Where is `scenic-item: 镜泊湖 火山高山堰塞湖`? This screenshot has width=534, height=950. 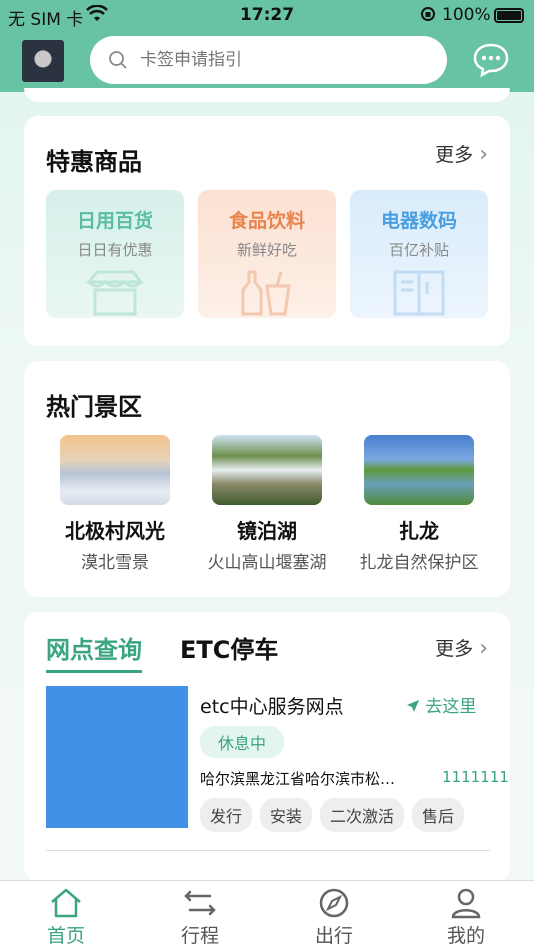 scenic-item: 镜泊湖 火山高山堰塞湖 is located at coordinates (267, 504).